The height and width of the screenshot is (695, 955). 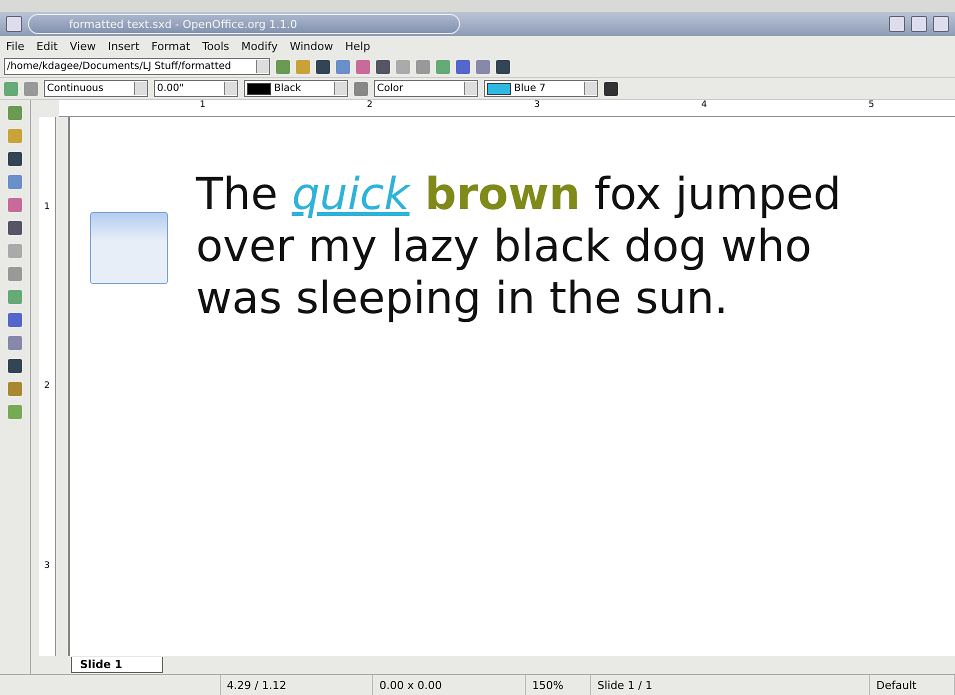 I want to click on slide-readout: Slide 1 / 1, so click(x=730, y=685).